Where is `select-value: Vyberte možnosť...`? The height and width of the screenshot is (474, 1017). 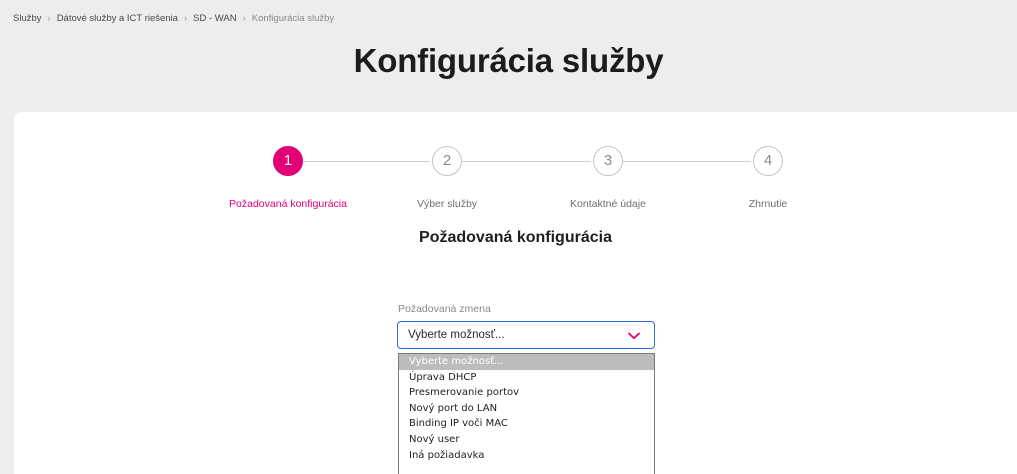
select-value: Vyberte možnosť... is located at coordinates (456, 335).